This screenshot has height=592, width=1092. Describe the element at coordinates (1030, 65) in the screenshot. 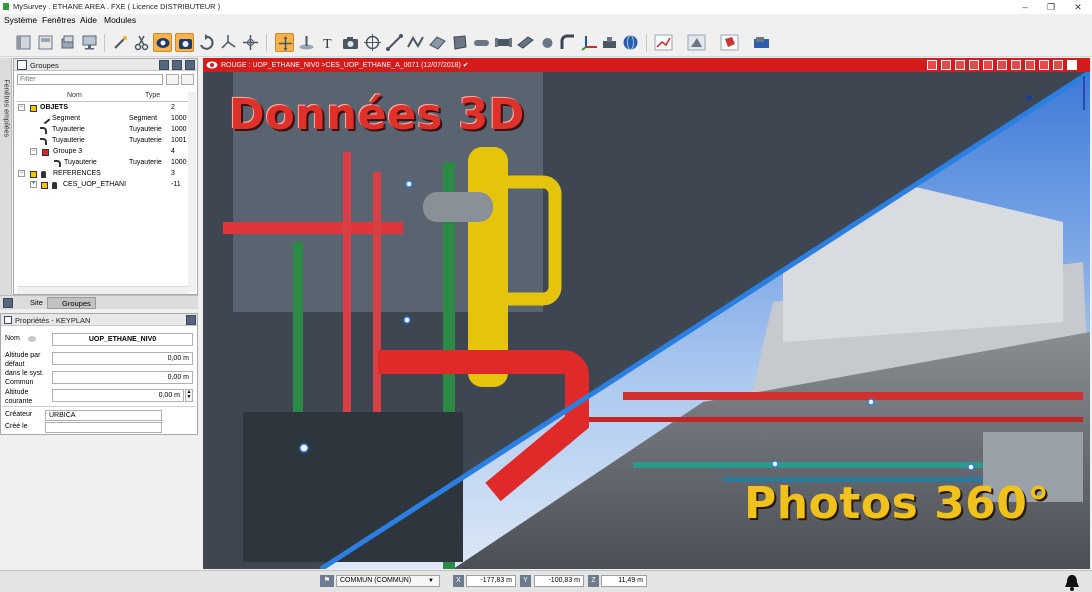

I see `viewer-first-icon` at that location.